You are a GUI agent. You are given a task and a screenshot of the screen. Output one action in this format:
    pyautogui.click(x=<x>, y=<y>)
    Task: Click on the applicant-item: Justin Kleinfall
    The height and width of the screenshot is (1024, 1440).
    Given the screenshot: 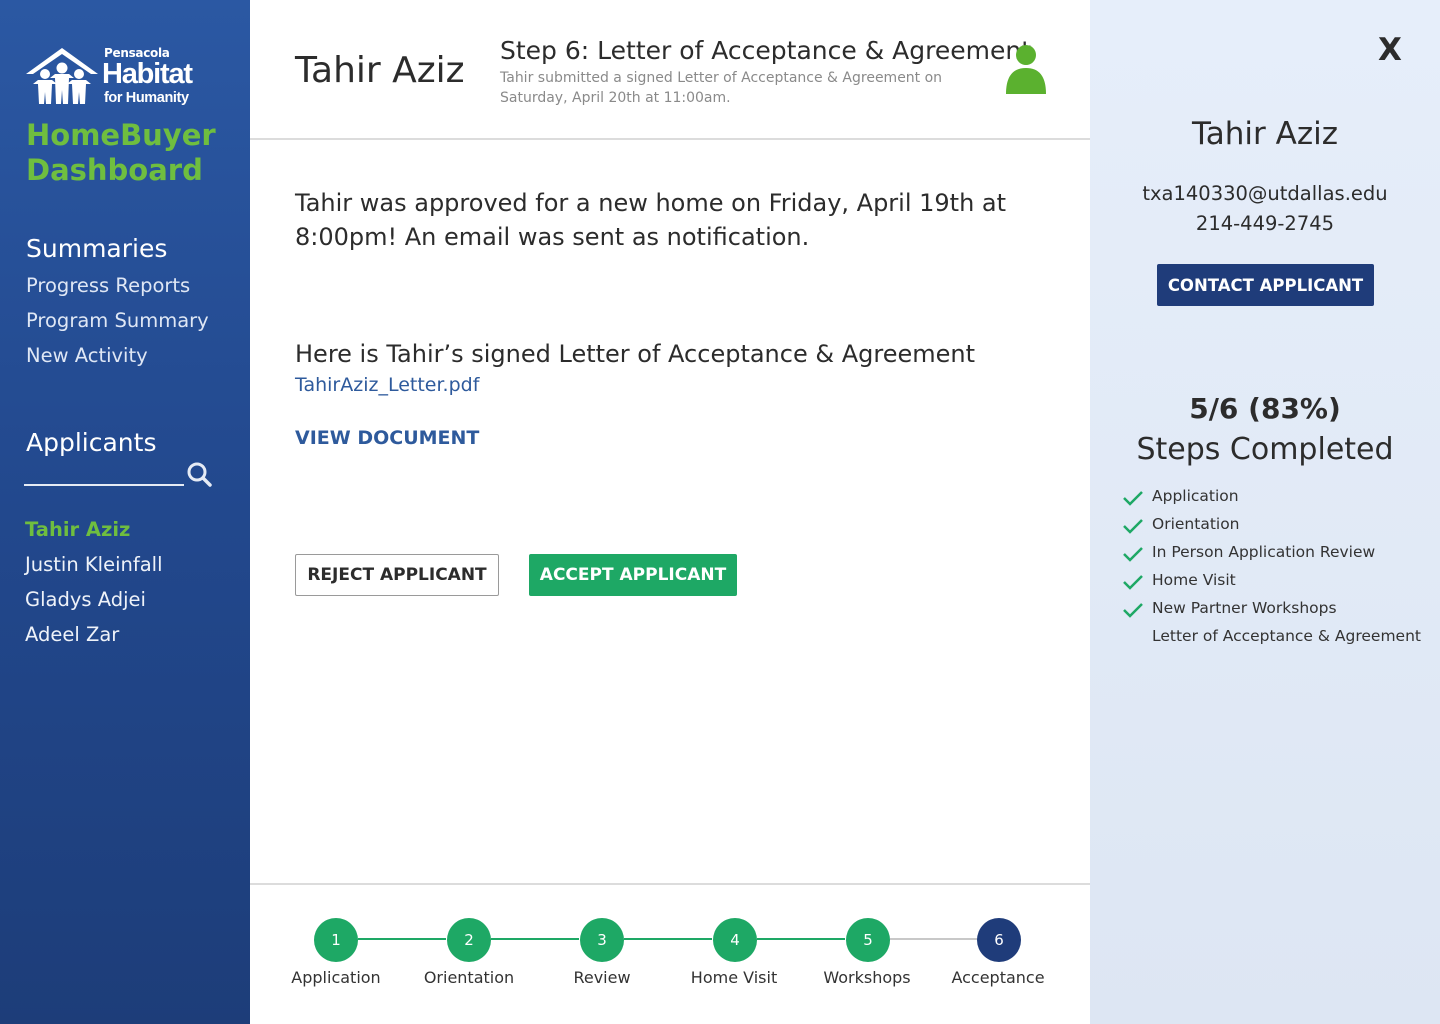 What is the action you would take?
    pyautogui.click(x=94, y=564)
    